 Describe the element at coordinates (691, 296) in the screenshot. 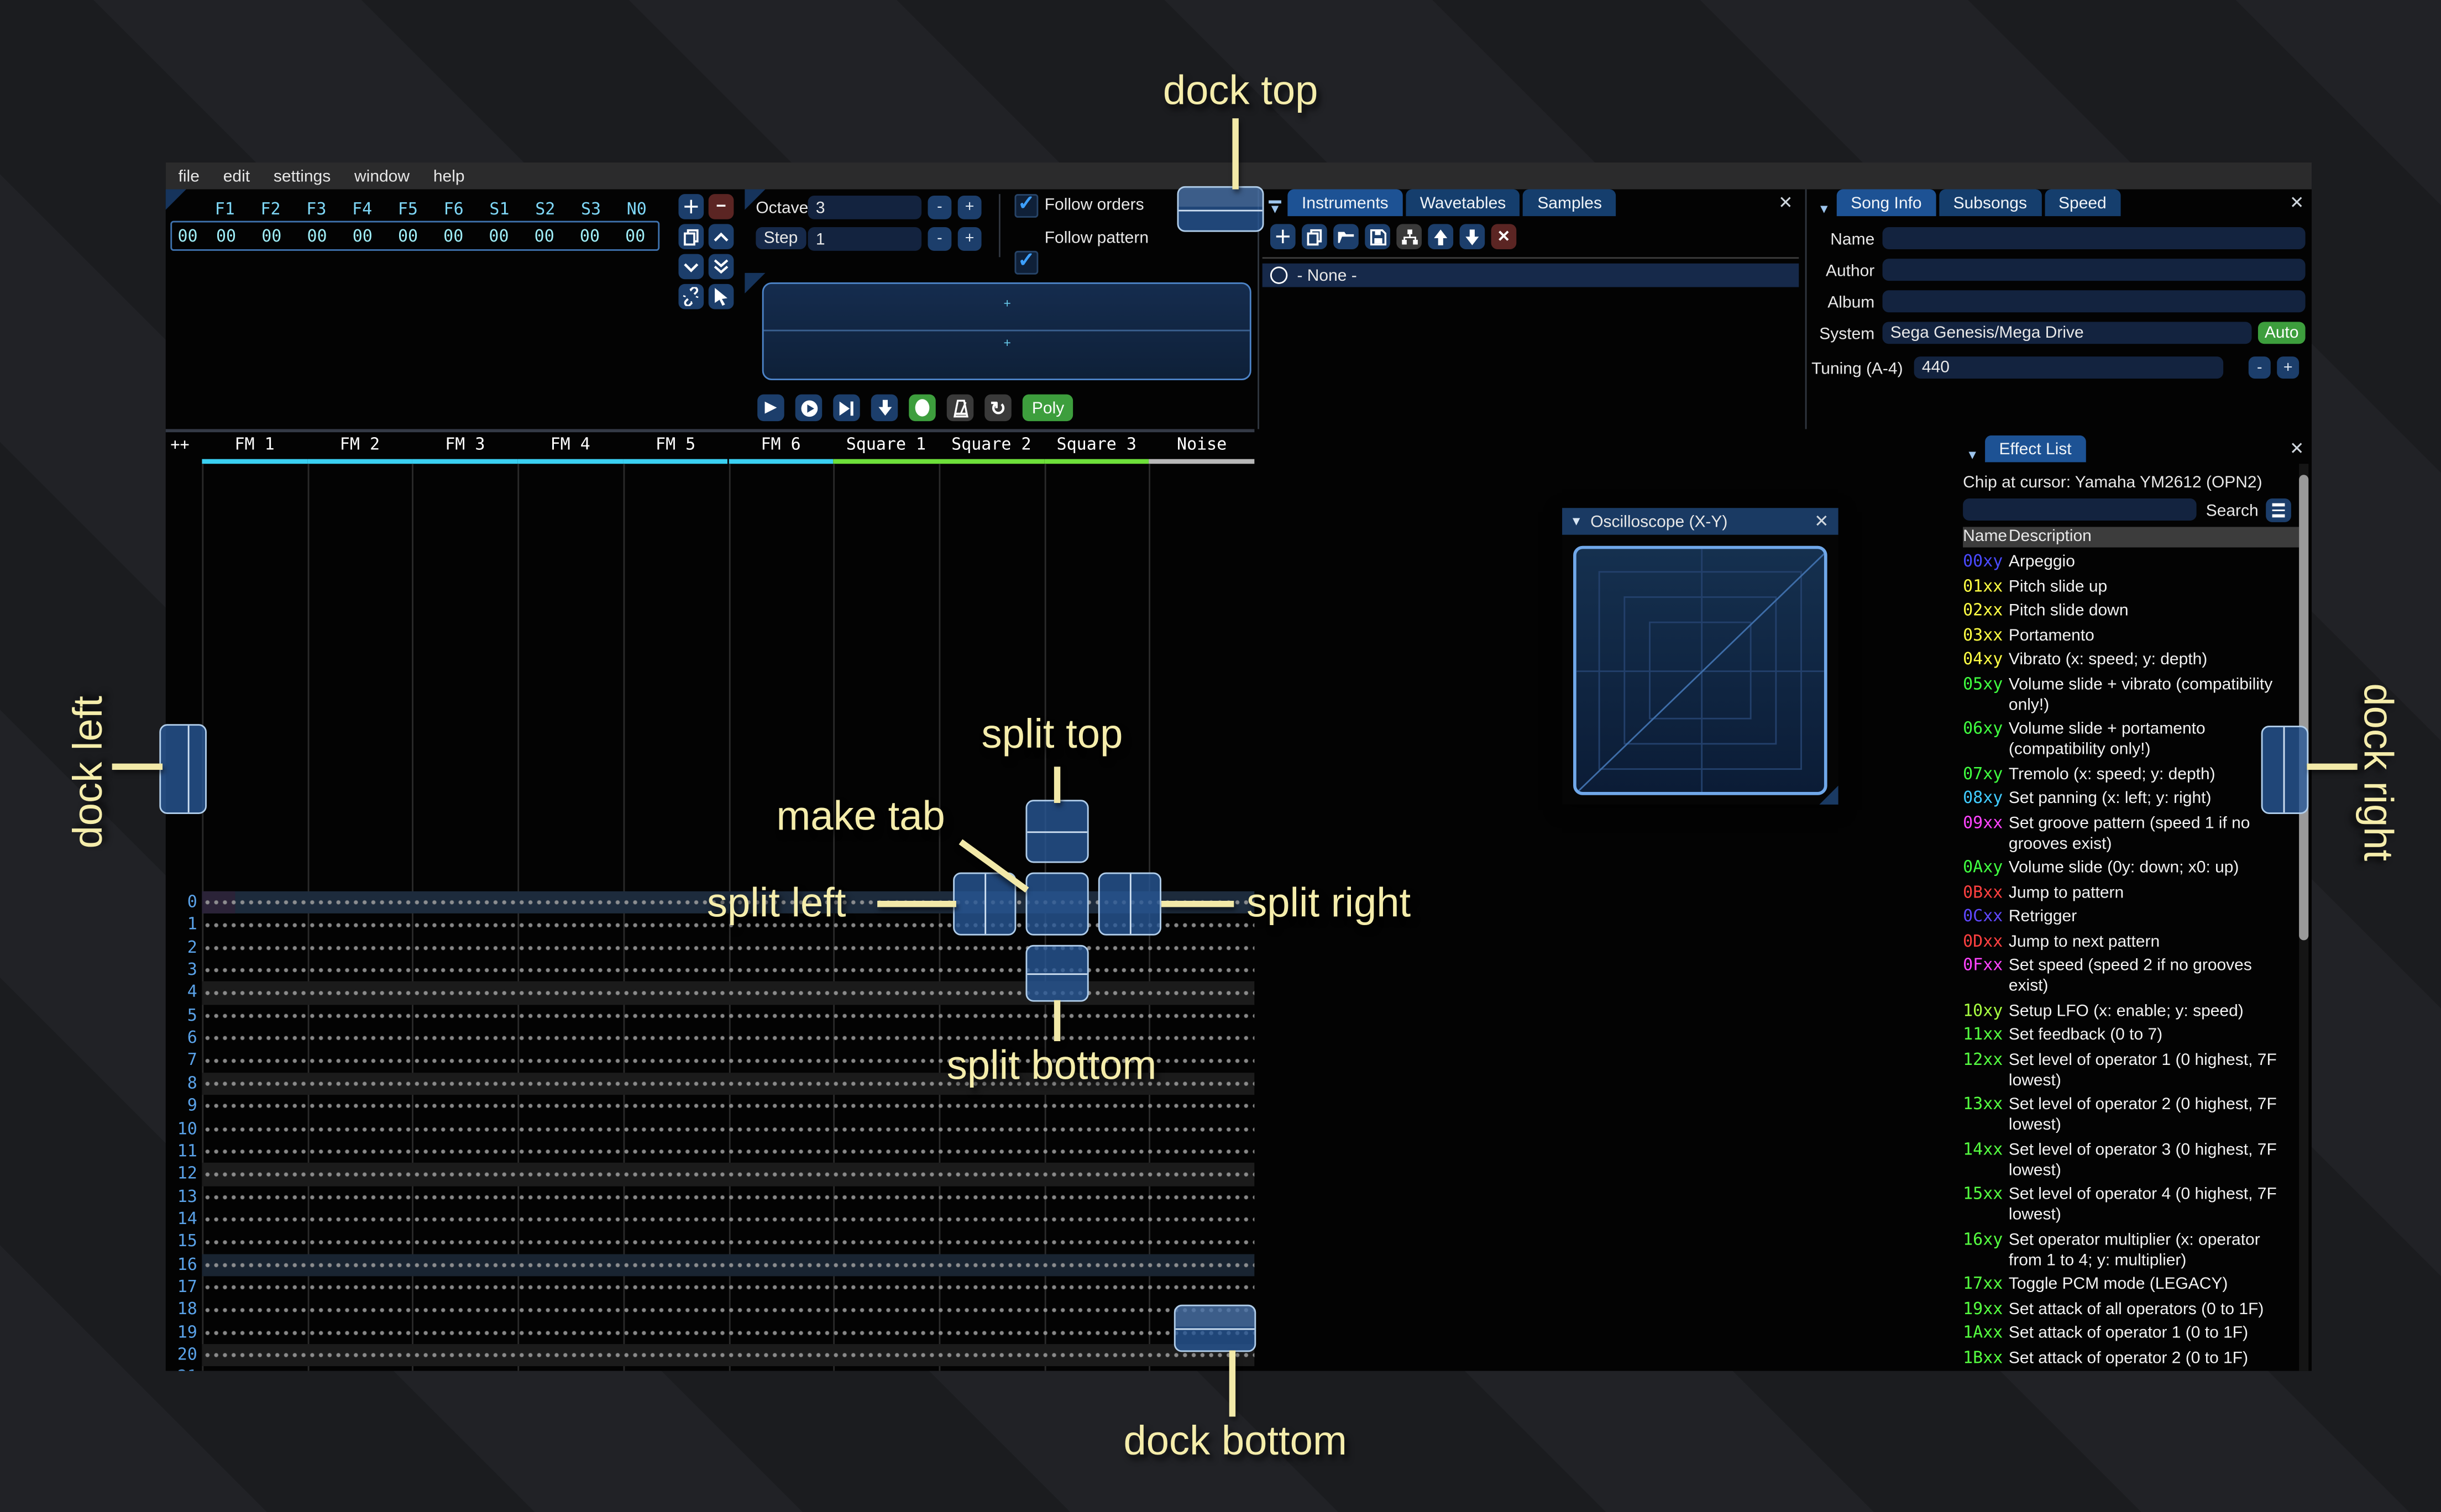

I see `change-all-orders-button` at that location.